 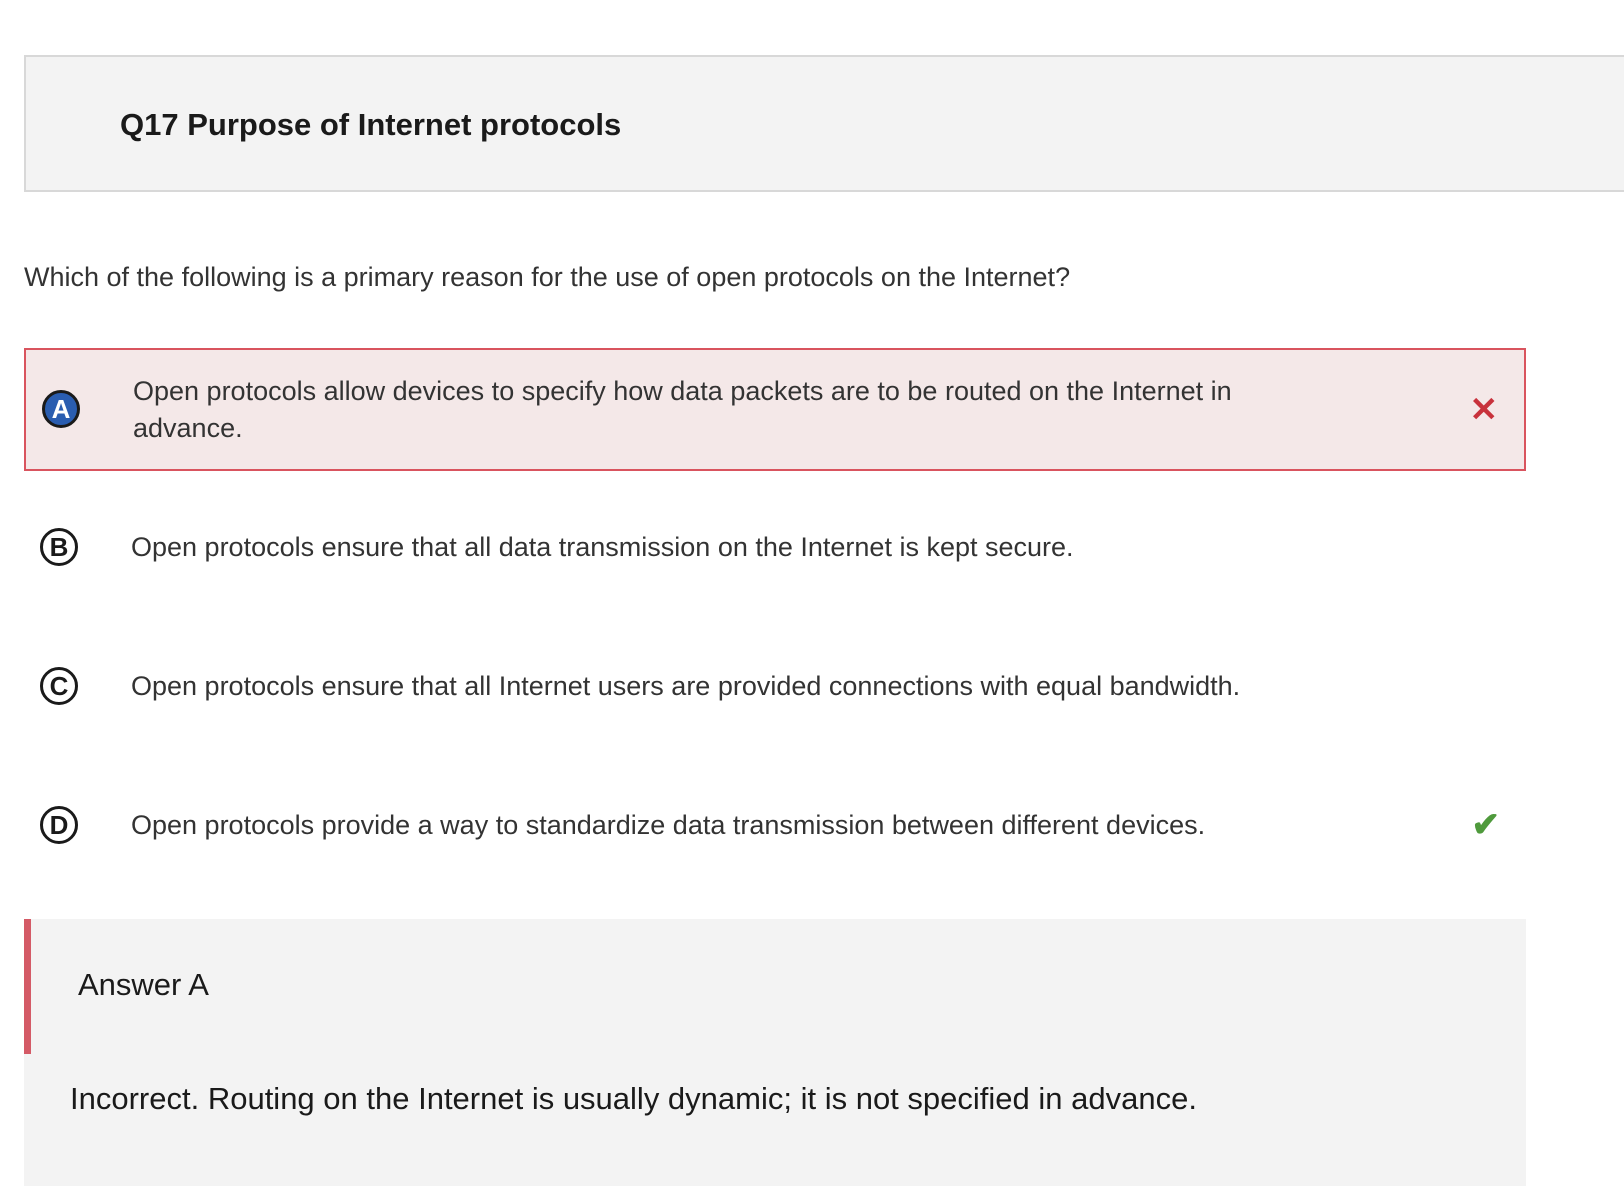 What do you see at coordinates (1484, 410) in the screenshot?
I see `cross-icon: ✕` at bounding box center [1484, 410].